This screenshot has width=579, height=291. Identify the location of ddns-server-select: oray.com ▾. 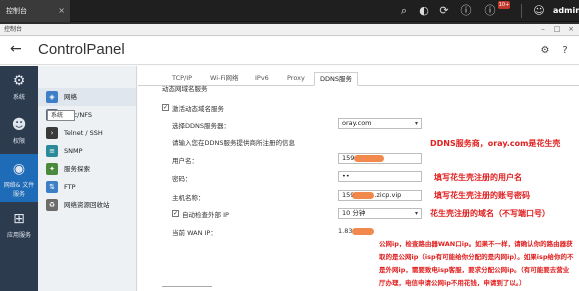
(380, 123).